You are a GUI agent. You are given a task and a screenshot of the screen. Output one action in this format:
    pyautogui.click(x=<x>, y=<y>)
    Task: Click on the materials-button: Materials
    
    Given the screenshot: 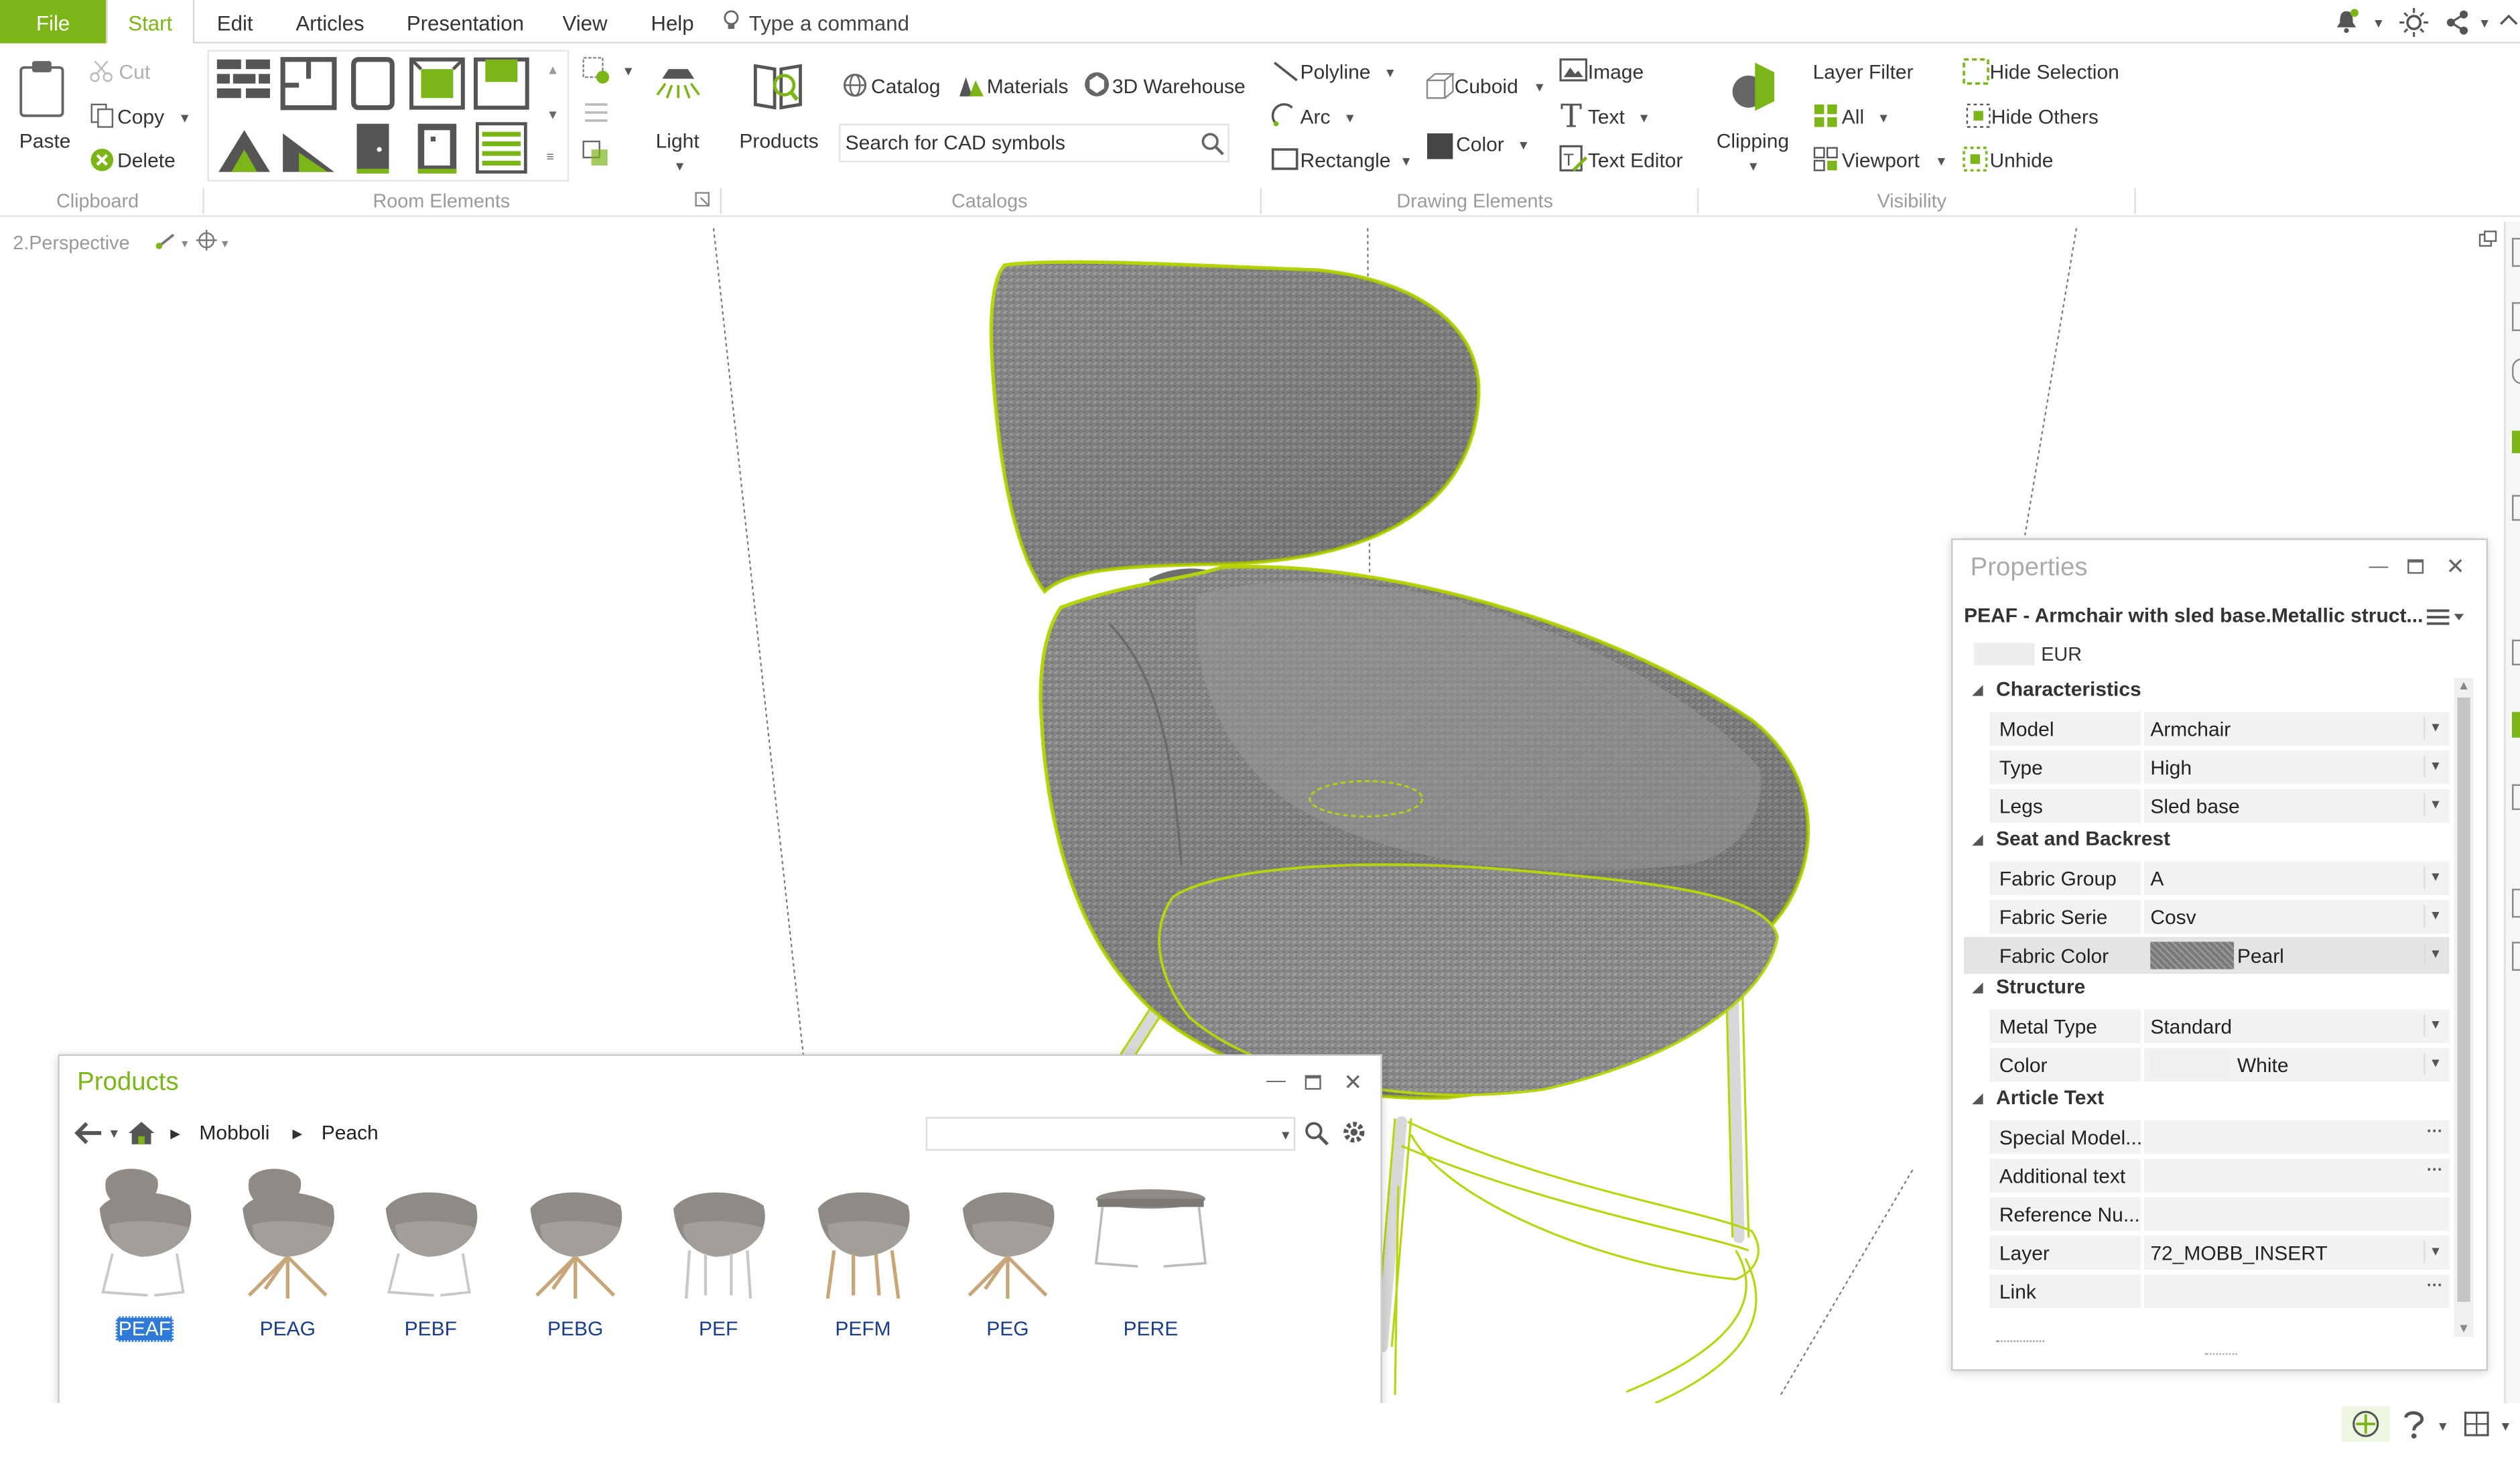 What is the action you would take?
    pyautogui.click(x=1028, y=87)
    